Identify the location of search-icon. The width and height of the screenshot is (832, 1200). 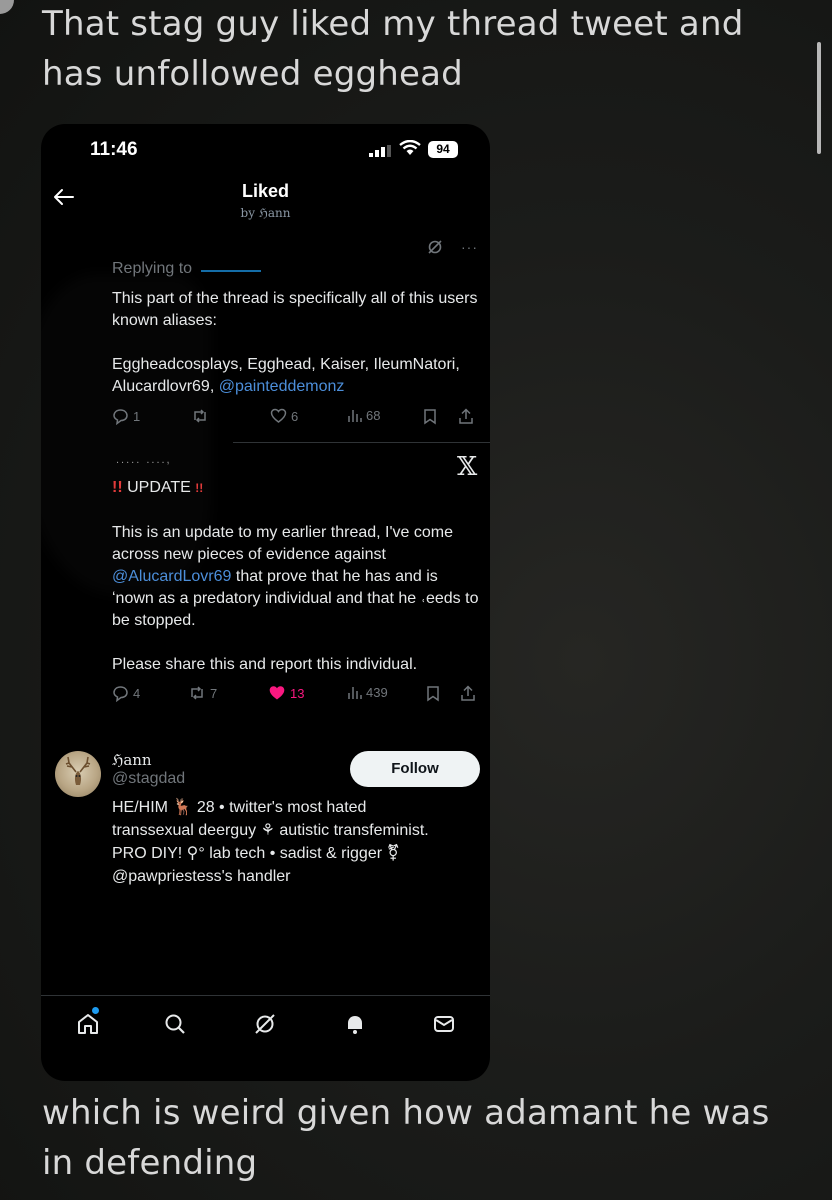
(175, 1024).